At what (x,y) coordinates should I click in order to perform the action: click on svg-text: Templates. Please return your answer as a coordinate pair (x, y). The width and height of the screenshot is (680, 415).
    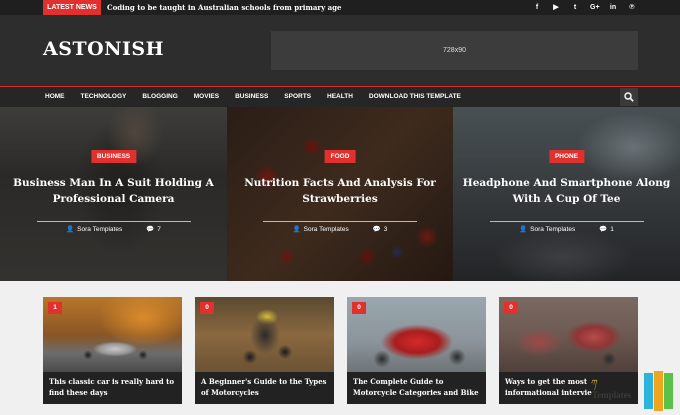
    Looking at the image, I should click on (612, 395).